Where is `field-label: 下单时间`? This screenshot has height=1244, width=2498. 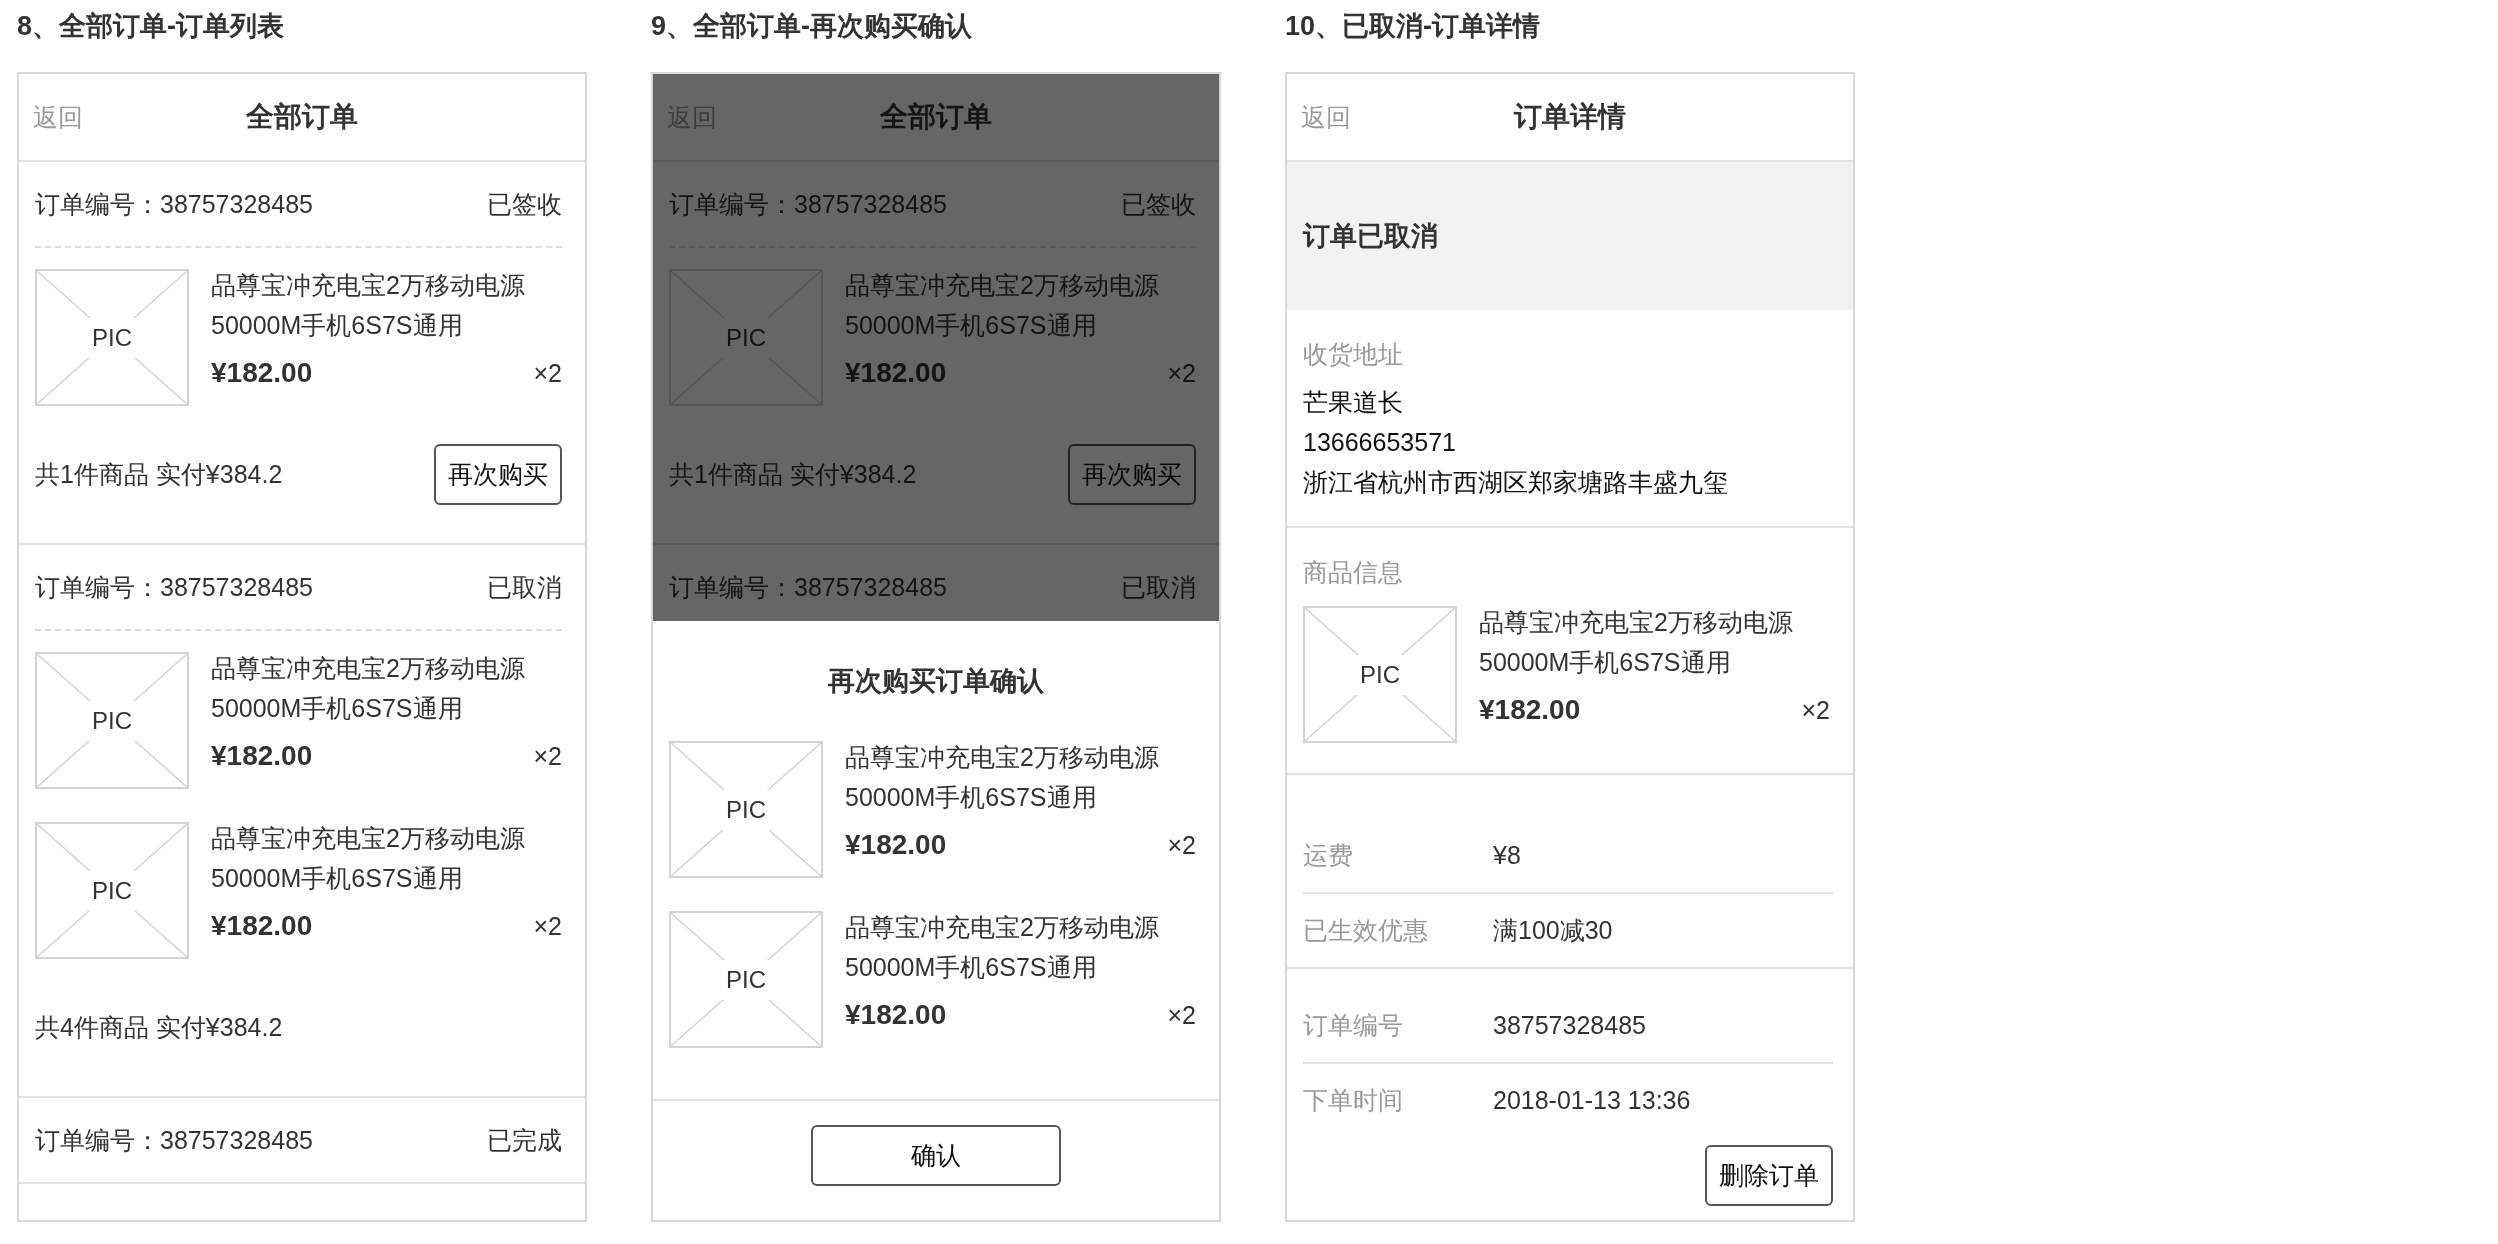 field-label: 下单时间 is located at coordinates (1353, 1100).